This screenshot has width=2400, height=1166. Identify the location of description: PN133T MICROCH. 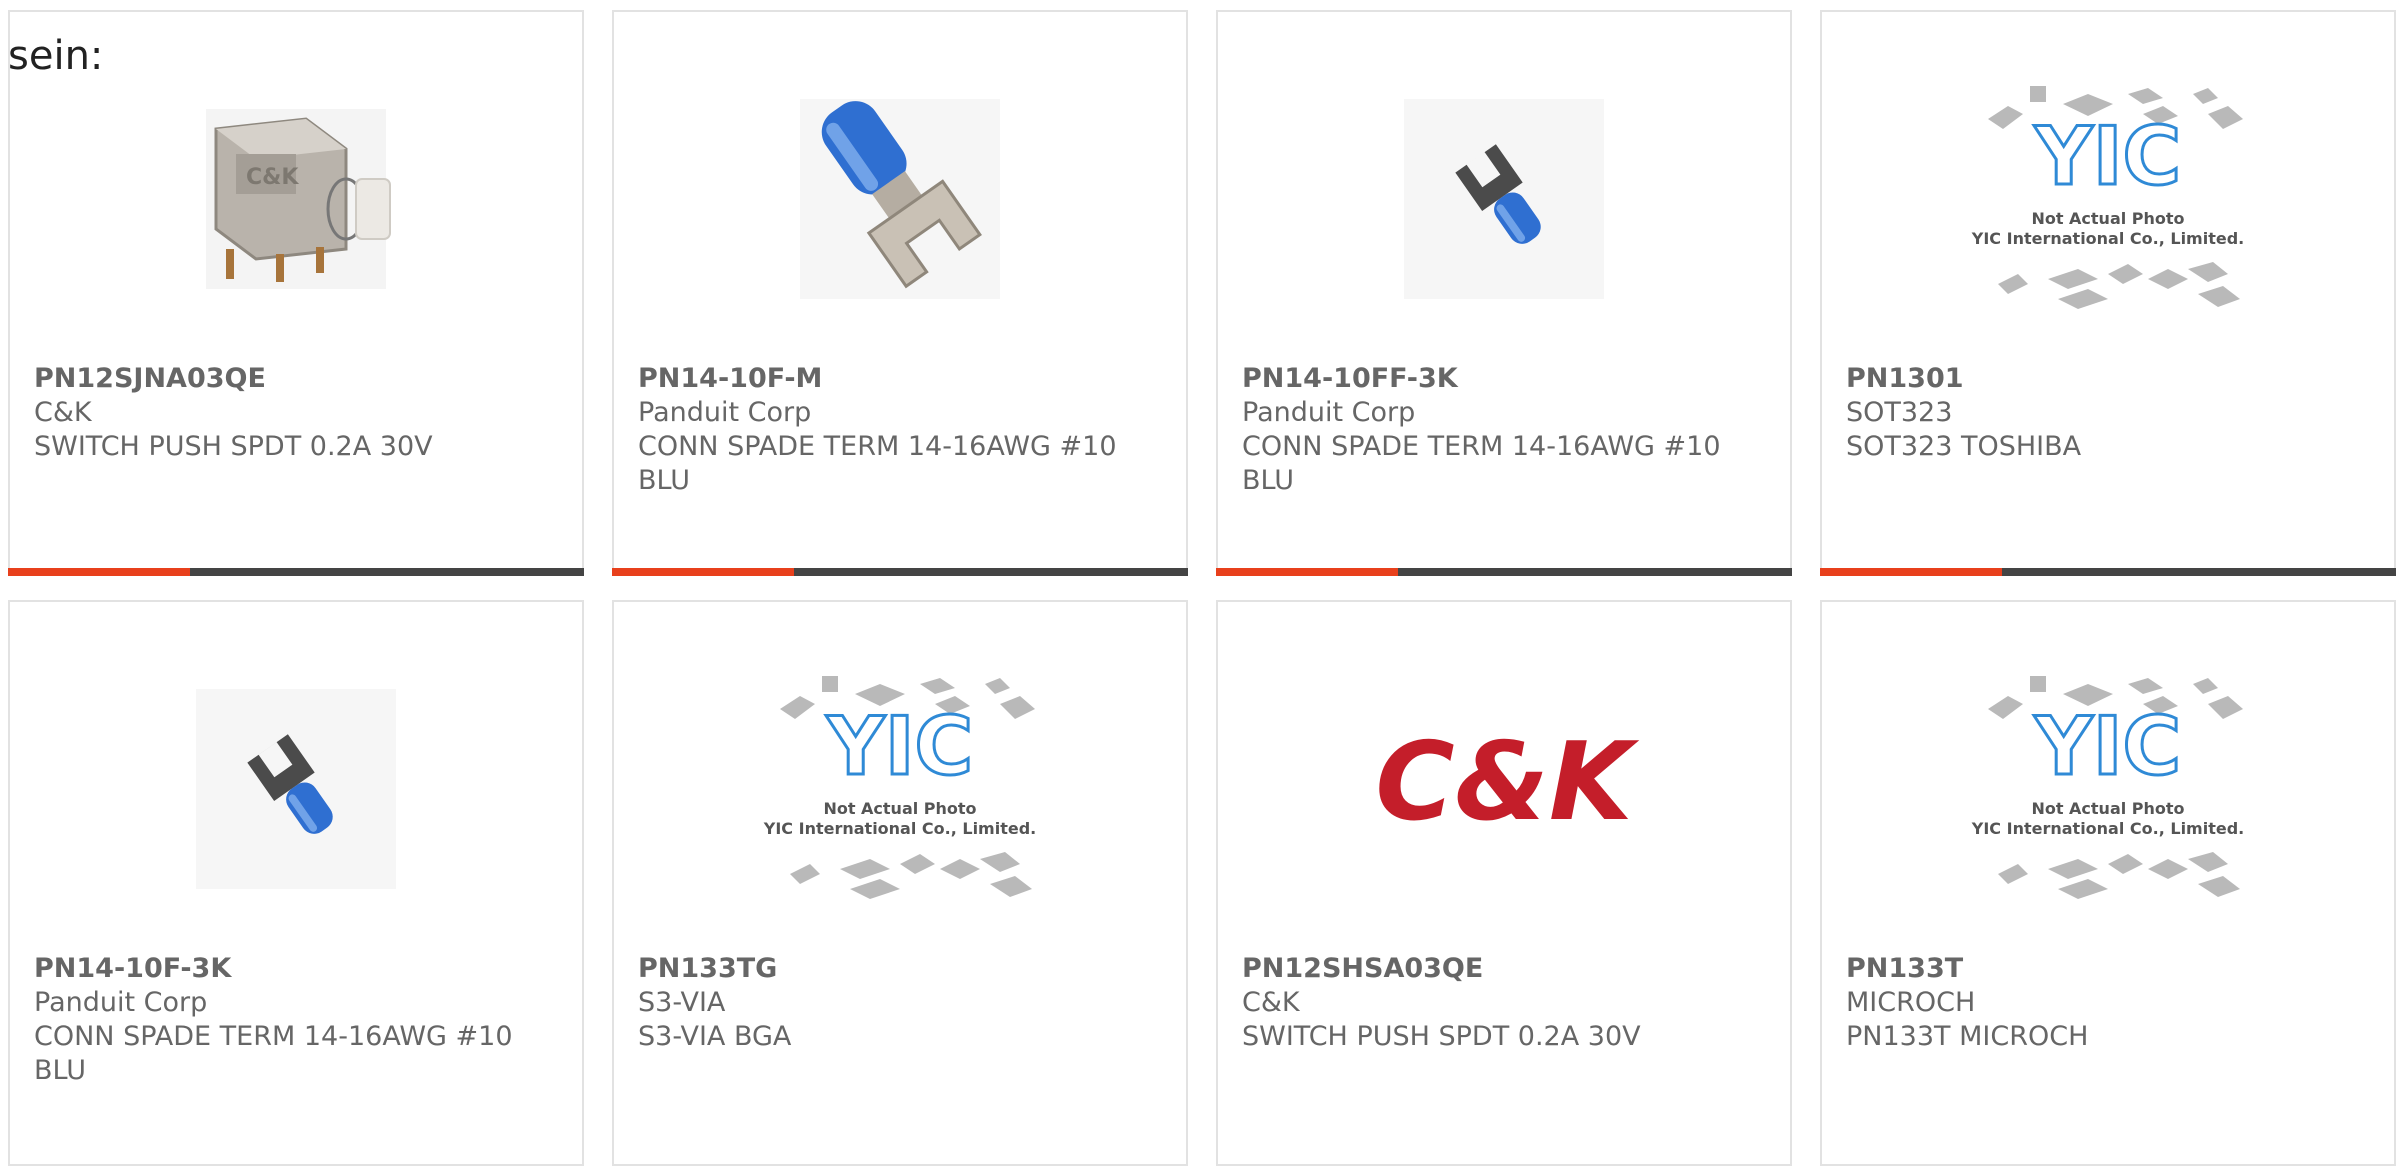
(1967, 1036).